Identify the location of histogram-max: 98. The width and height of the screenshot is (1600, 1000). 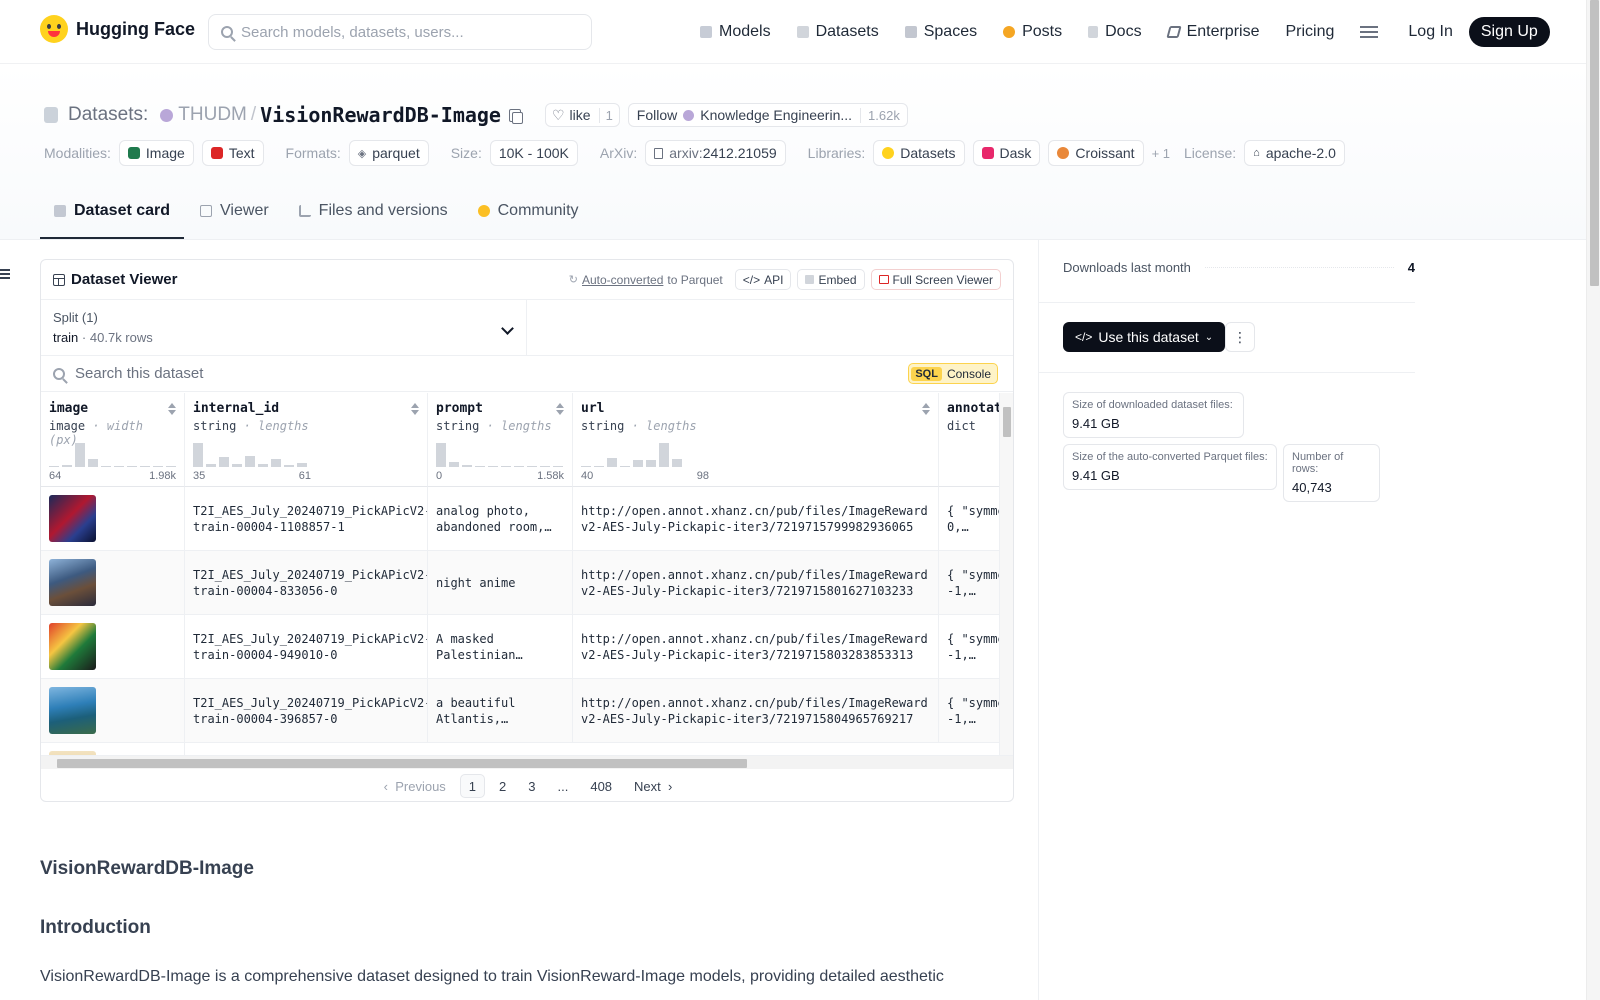
(702, 476).